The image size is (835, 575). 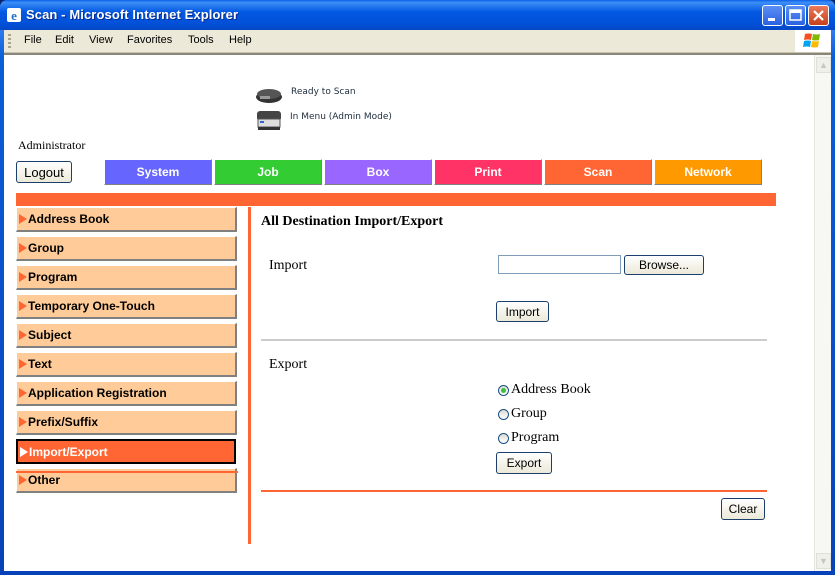 What do you see at coordinates (524, 463) in the screenshot?
I see `export-button: Export` at bounding box center [524, 463].